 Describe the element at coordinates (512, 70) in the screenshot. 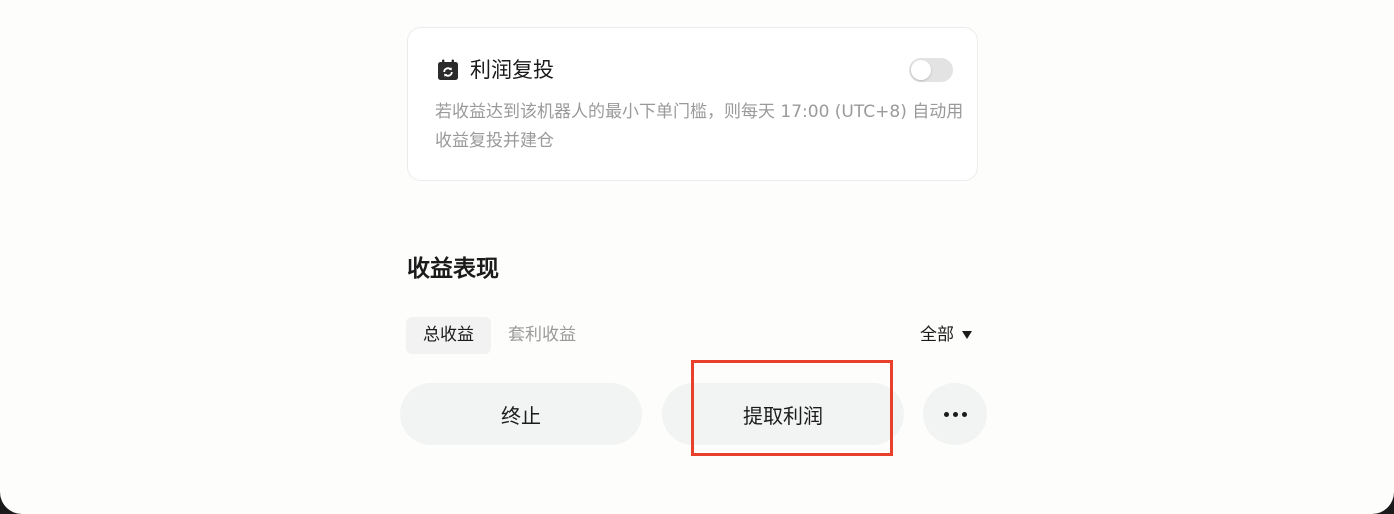

I see `reinvest-title: 利润复投` at that location.